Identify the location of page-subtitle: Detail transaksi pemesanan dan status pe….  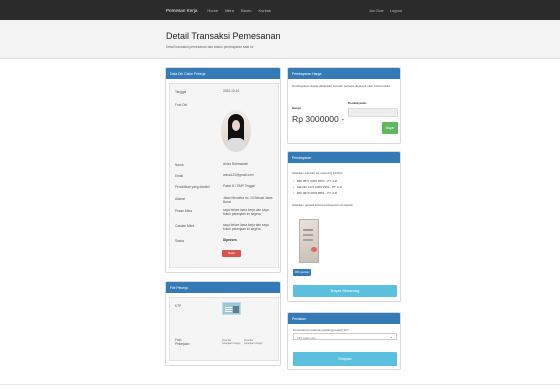
(210, 47).